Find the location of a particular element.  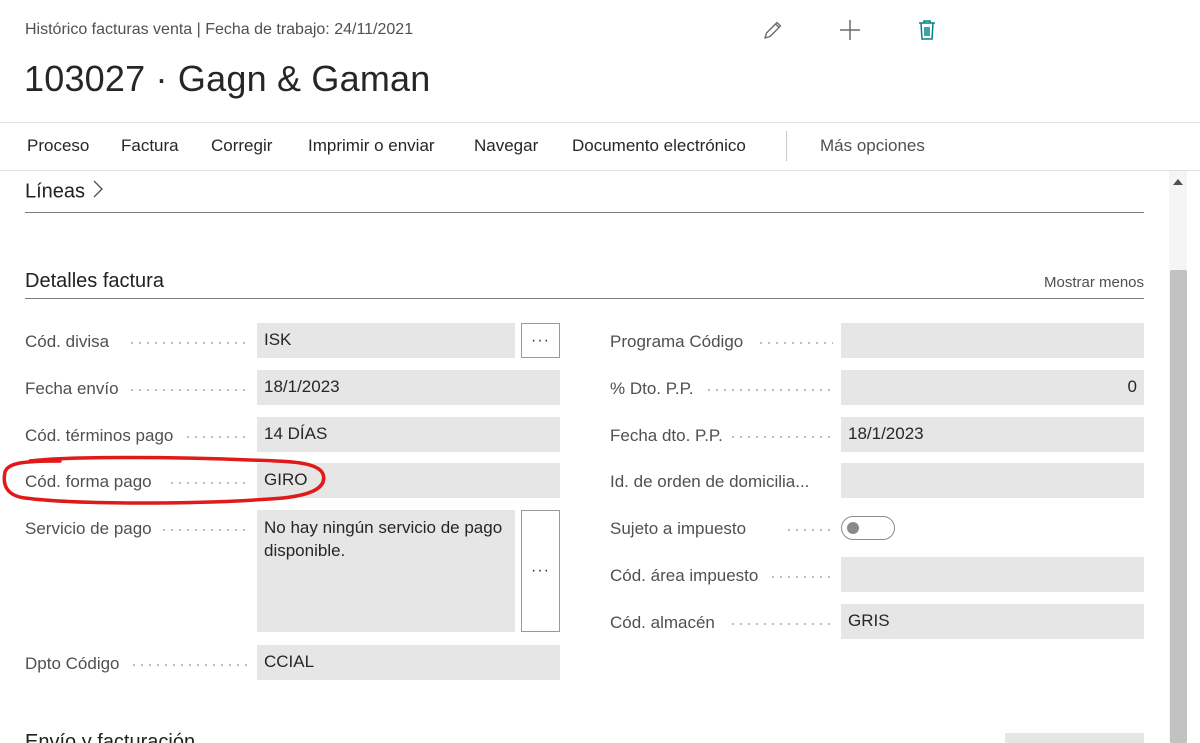

field-label-fecha-dto-pp: Fecha dto. P.P. is located at coordinates (666, 435).